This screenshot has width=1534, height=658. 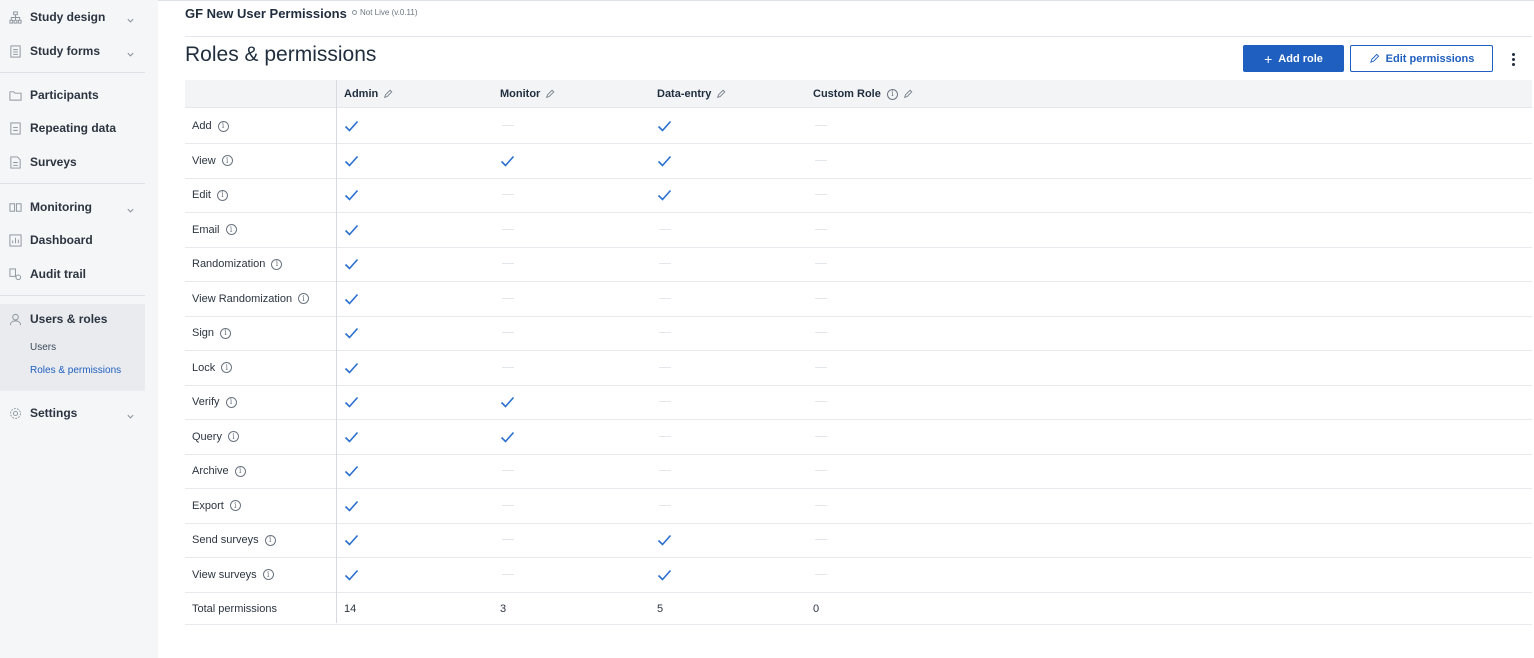 I want to click on total-permissions-label: Total permissions, so click(x=234, y=609).